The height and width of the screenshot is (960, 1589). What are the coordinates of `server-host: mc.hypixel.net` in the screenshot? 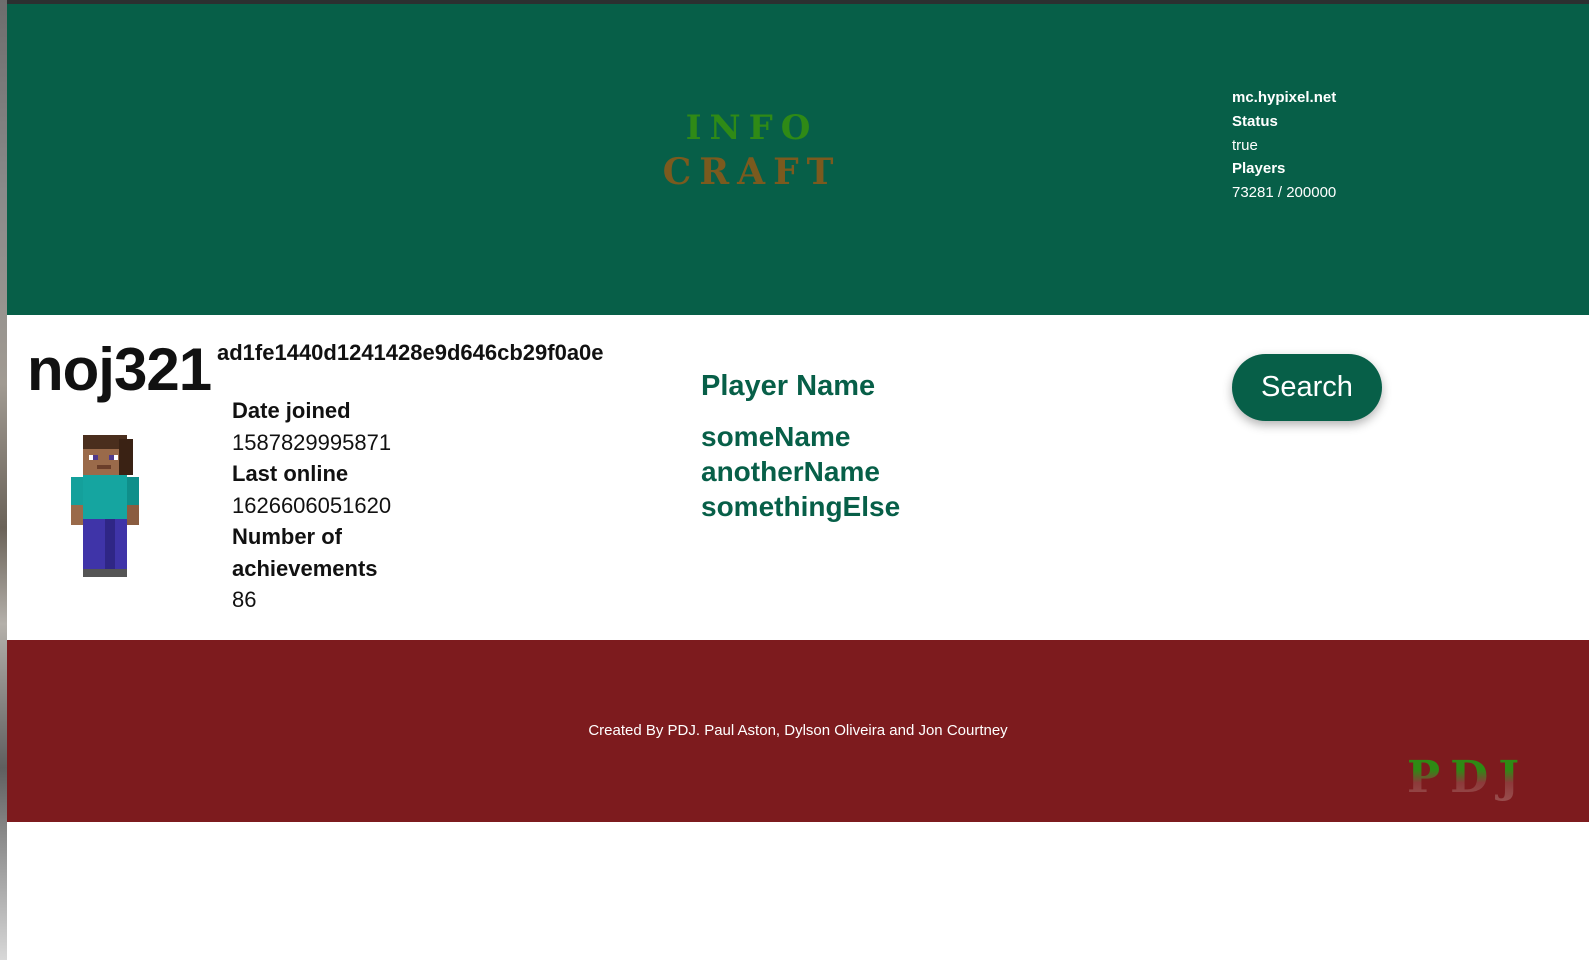 It's located at (1284, 97).